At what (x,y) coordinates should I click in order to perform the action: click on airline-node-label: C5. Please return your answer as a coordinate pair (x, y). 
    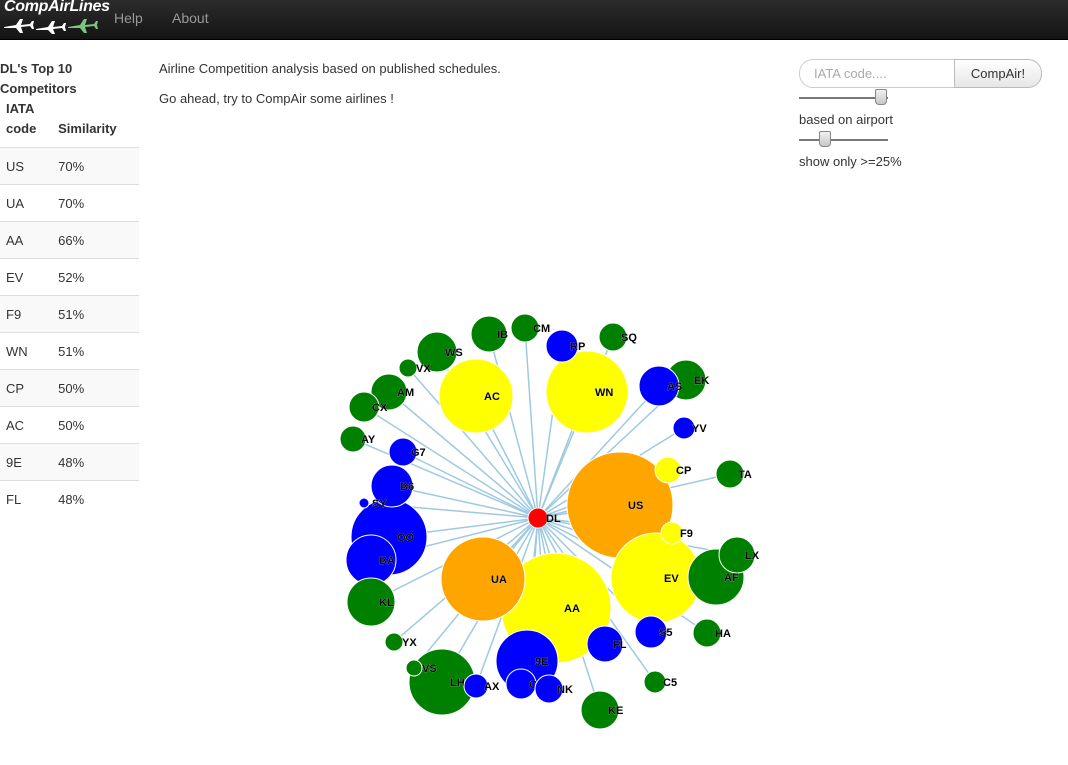
    Looking at the image, I should click on (670, 683).